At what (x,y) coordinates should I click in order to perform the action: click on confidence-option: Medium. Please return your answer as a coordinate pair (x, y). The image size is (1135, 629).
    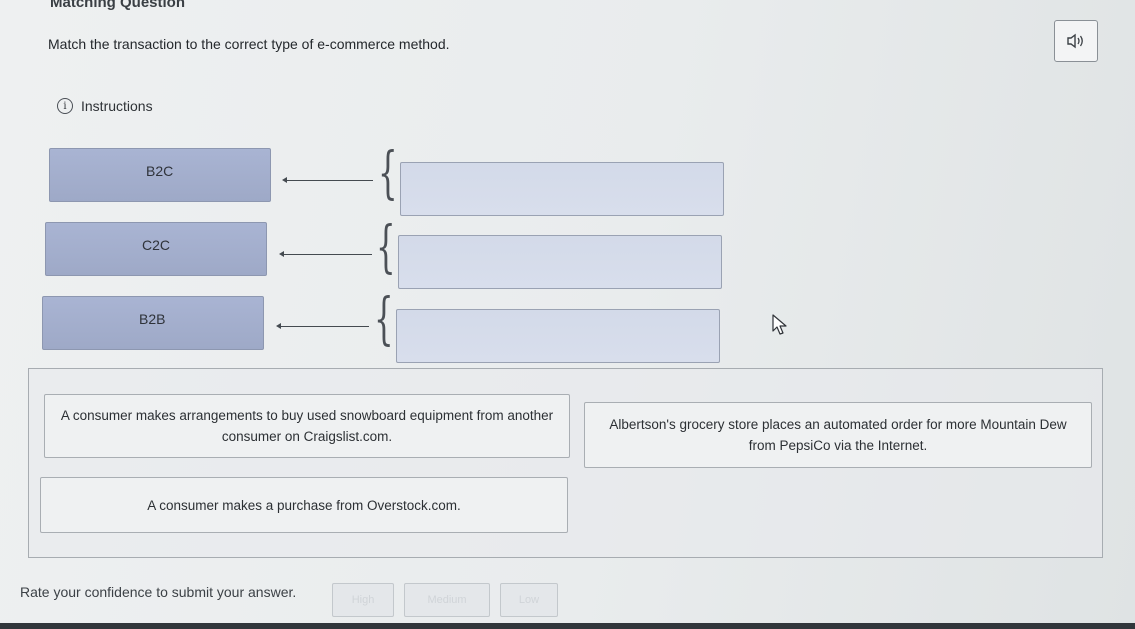
    Looking at the image, I should click on (447, 600).